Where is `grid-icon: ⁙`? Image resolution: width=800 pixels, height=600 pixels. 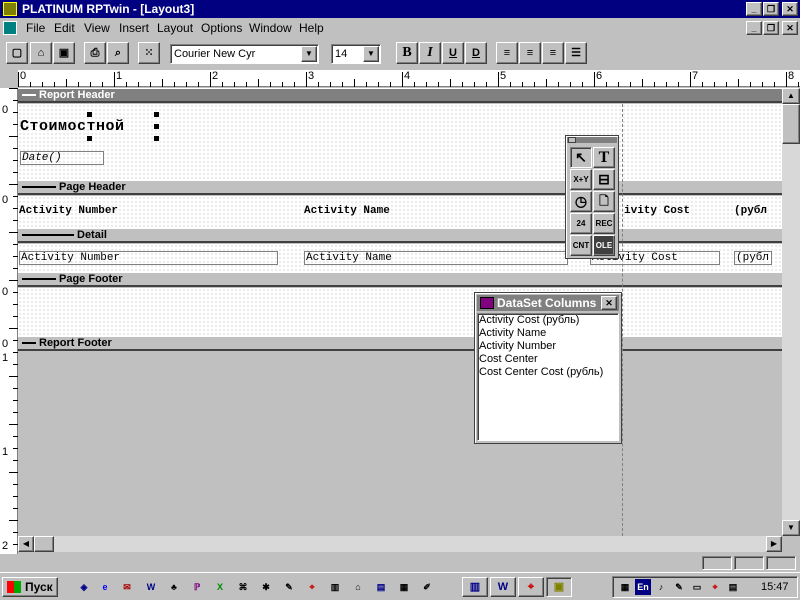 grid-icon: ⁙ is located at coordinates (149, 53).